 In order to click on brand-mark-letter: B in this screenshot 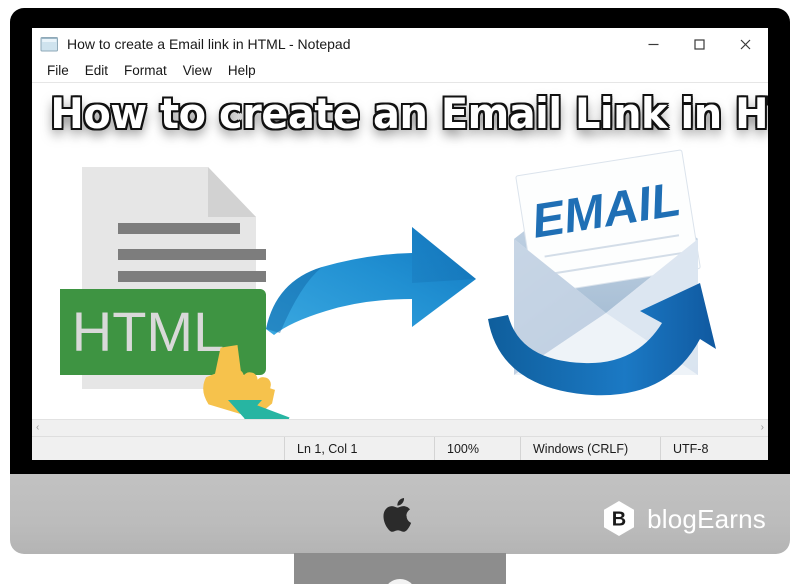, I will do `click(619, 520)`.